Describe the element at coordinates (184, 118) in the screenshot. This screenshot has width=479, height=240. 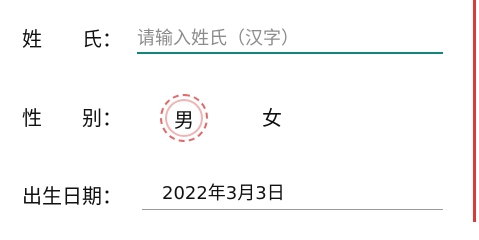
I see `gender-option-male: 男` at that location.